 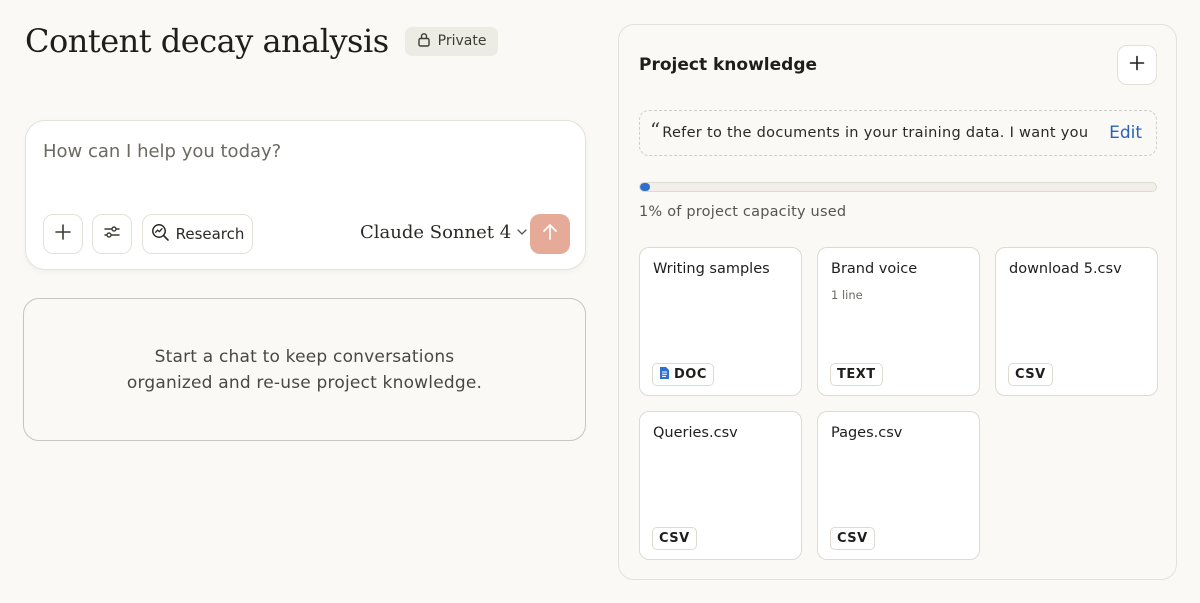 I want to click on file-name: Pages.csv, so click(x=867, y=433).